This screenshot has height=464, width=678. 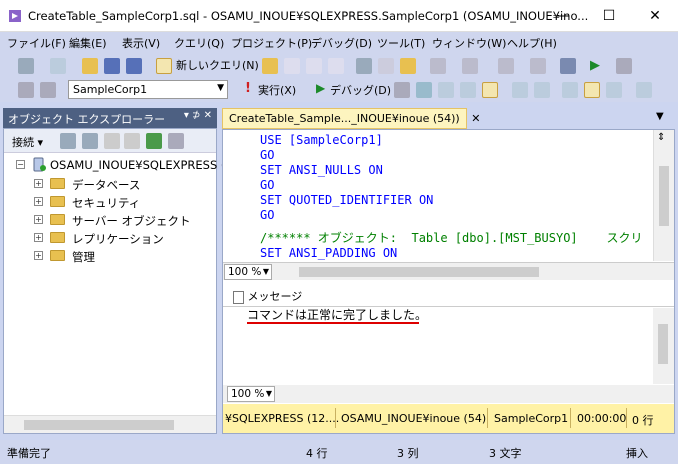 I want to click on new-query-button: 新しいクエリ(N), so click(x=217, y=65).